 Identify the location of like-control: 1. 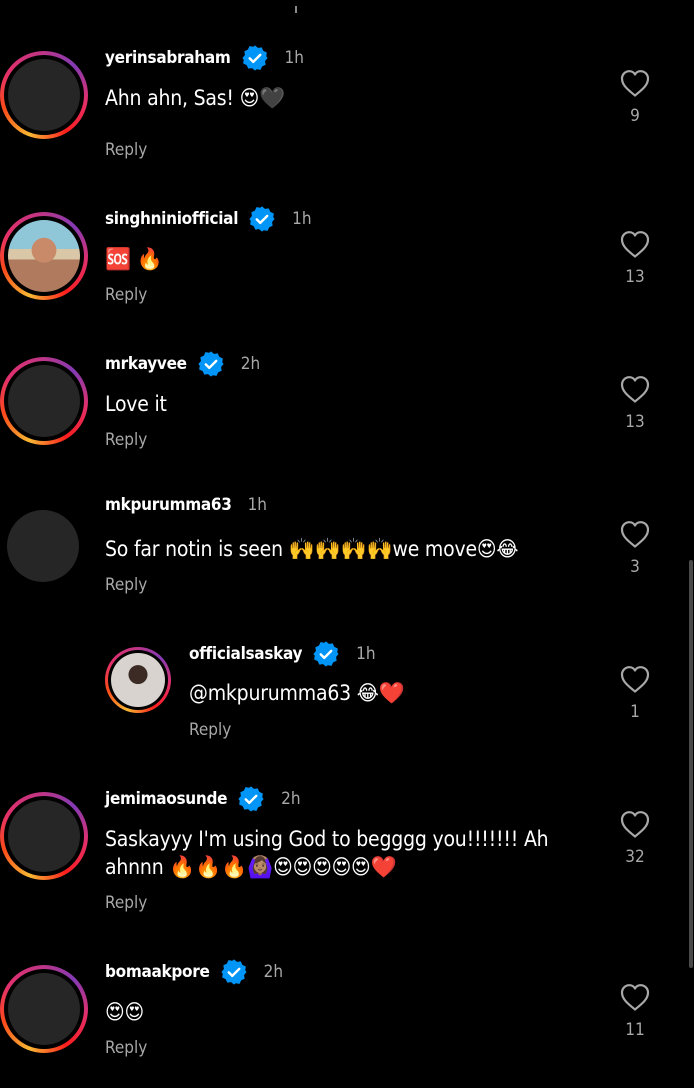
(635, 693).